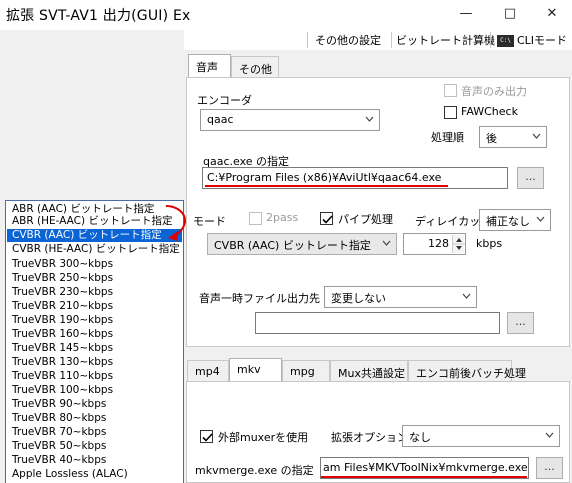  What do you see at coordinates (369, 371) in the screenshot?
I see `tab-mux-common: Mux共通設定` at bounding box center [369, 371].